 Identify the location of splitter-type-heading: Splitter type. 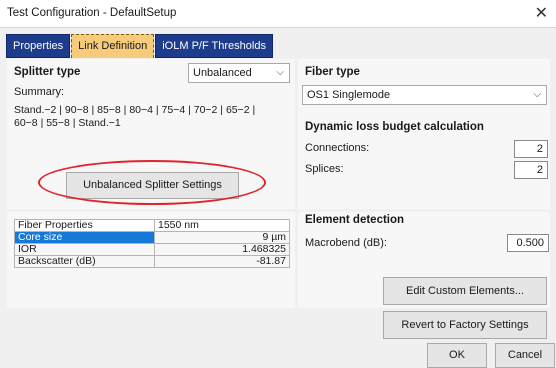
(47, 72).